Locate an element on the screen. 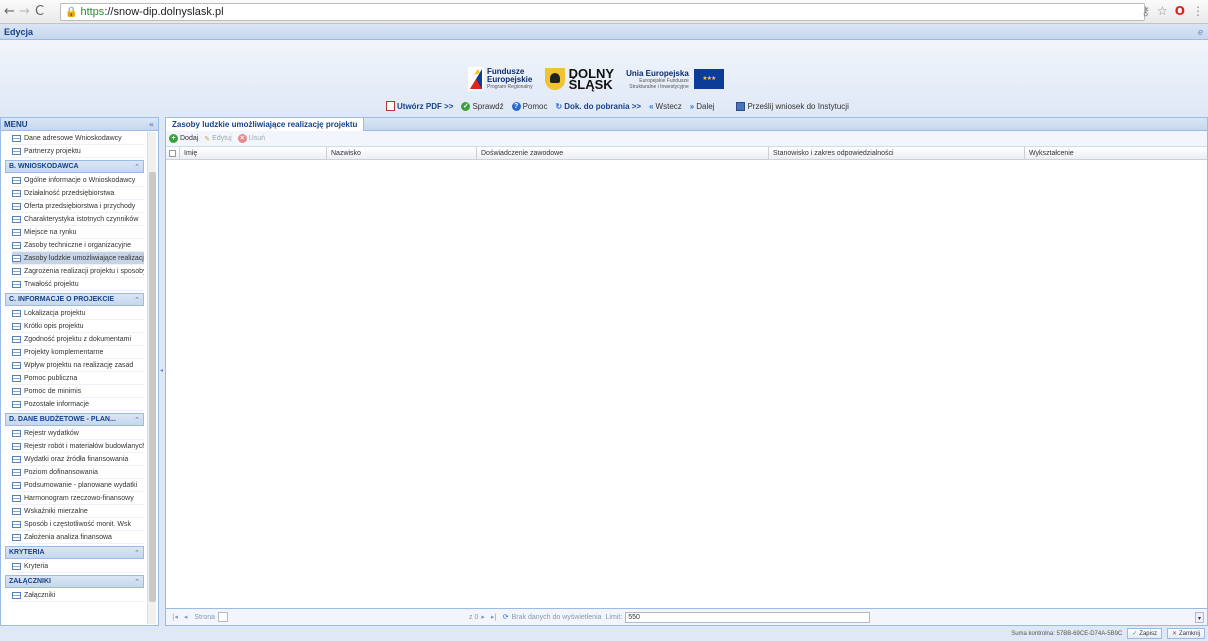  sidebar-item: Oferta przedsiębiorstwa i przychody is located at coordinates (78, 206).